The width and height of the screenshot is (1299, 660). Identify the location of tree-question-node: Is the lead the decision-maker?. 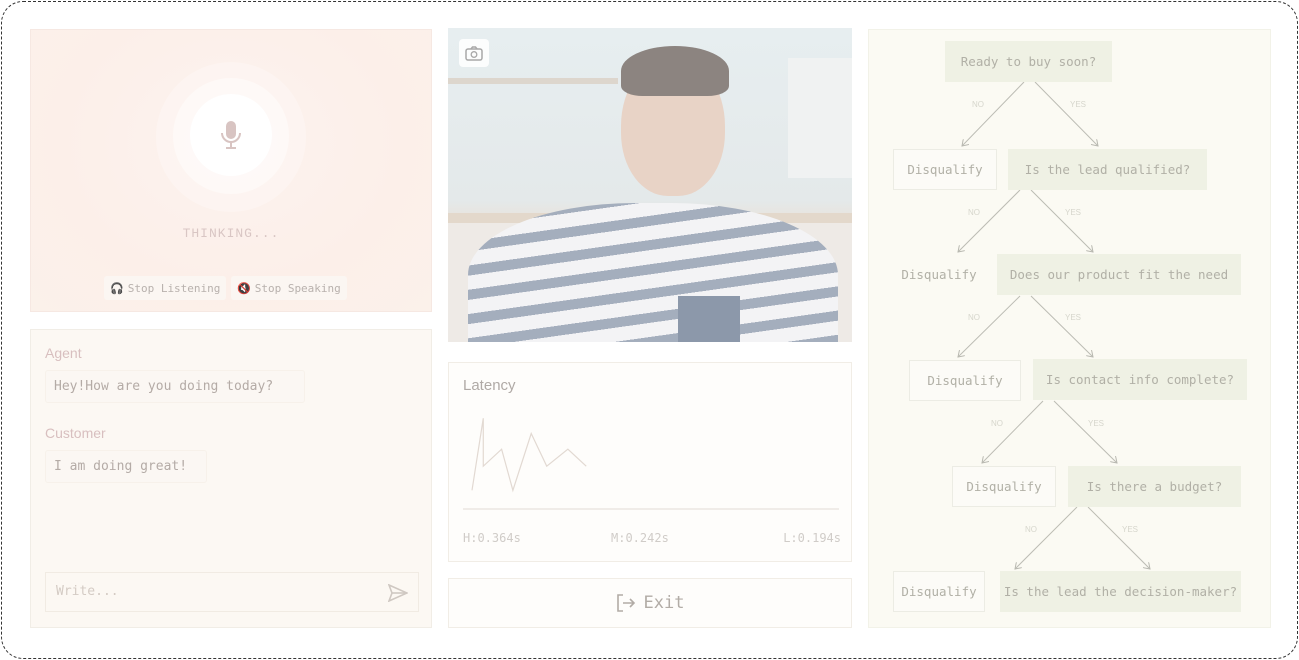
(1120, 591).